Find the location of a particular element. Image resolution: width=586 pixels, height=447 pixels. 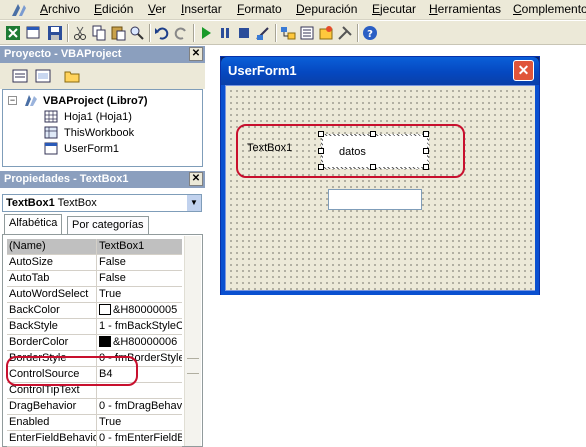

copy-icon is located at coordinates (99, 33).